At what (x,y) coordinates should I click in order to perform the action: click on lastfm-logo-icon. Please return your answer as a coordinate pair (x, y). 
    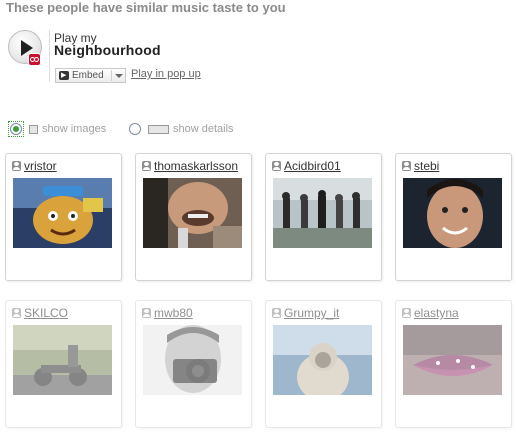
    Looking at the image, I should click on (34, 59).